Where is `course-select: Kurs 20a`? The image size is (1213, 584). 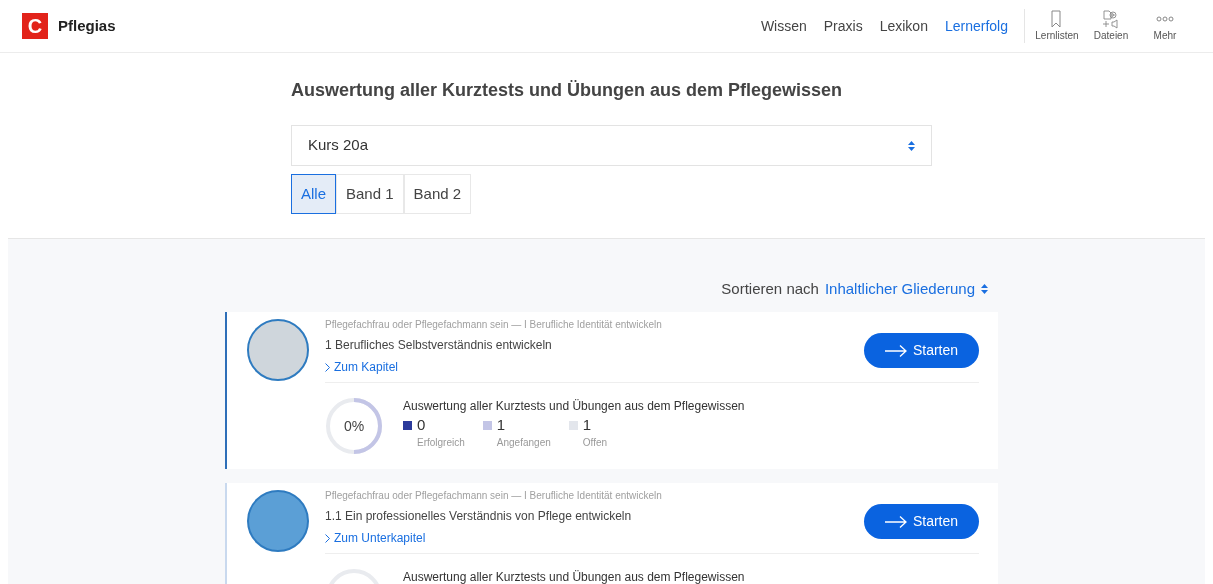 course-select: Kurs 20a is located at coordinates (611, 145).